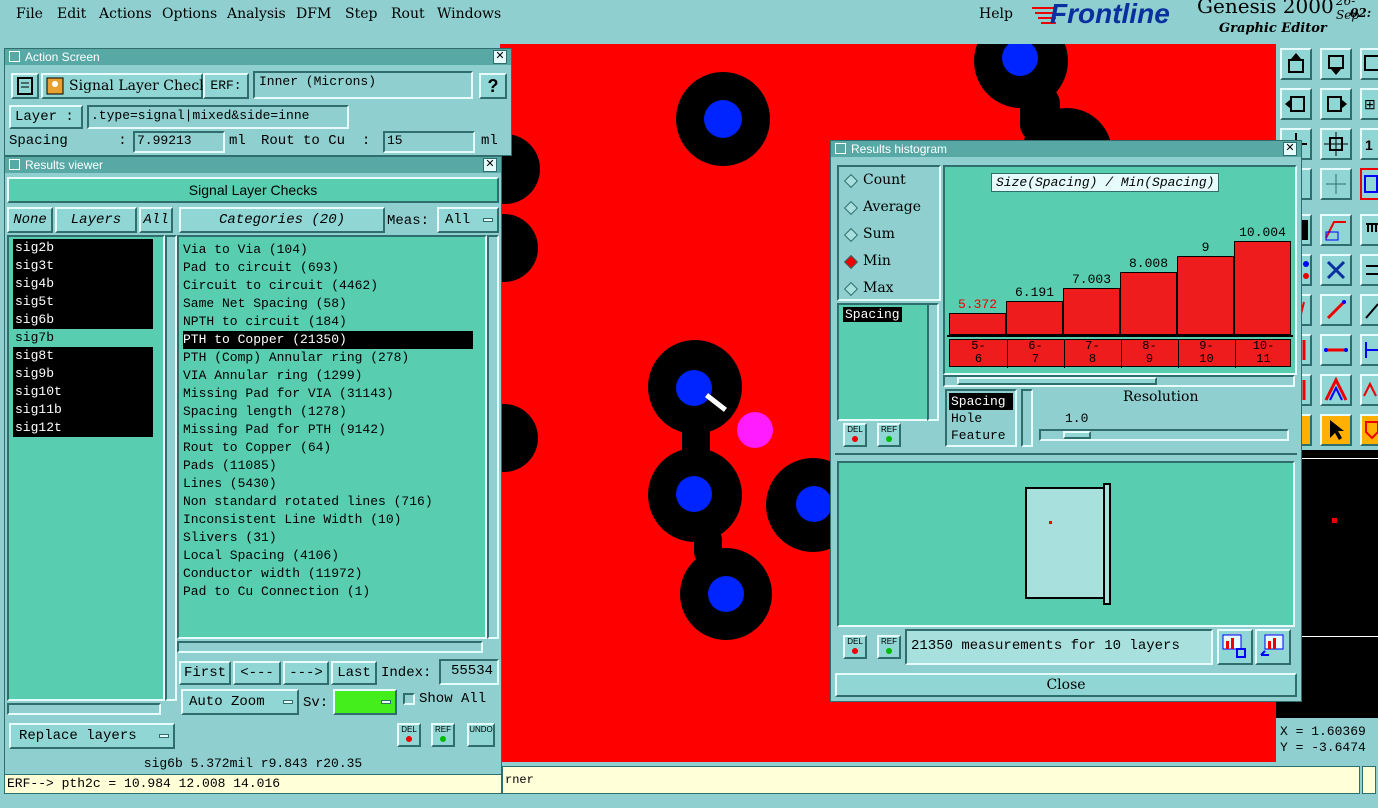 The width and height of the screenshot is (1378, 808). I want to click on attribute-select-item: Feature, so click(981, 435).